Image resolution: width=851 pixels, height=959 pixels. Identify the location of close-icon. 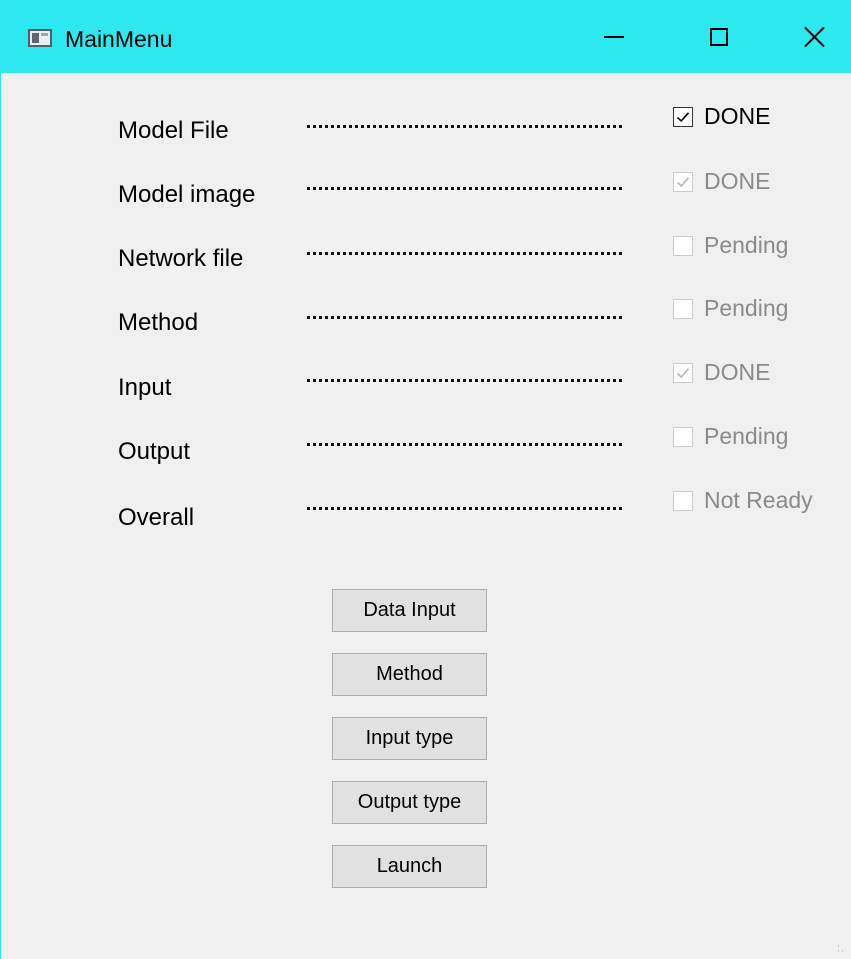
(814, 37).